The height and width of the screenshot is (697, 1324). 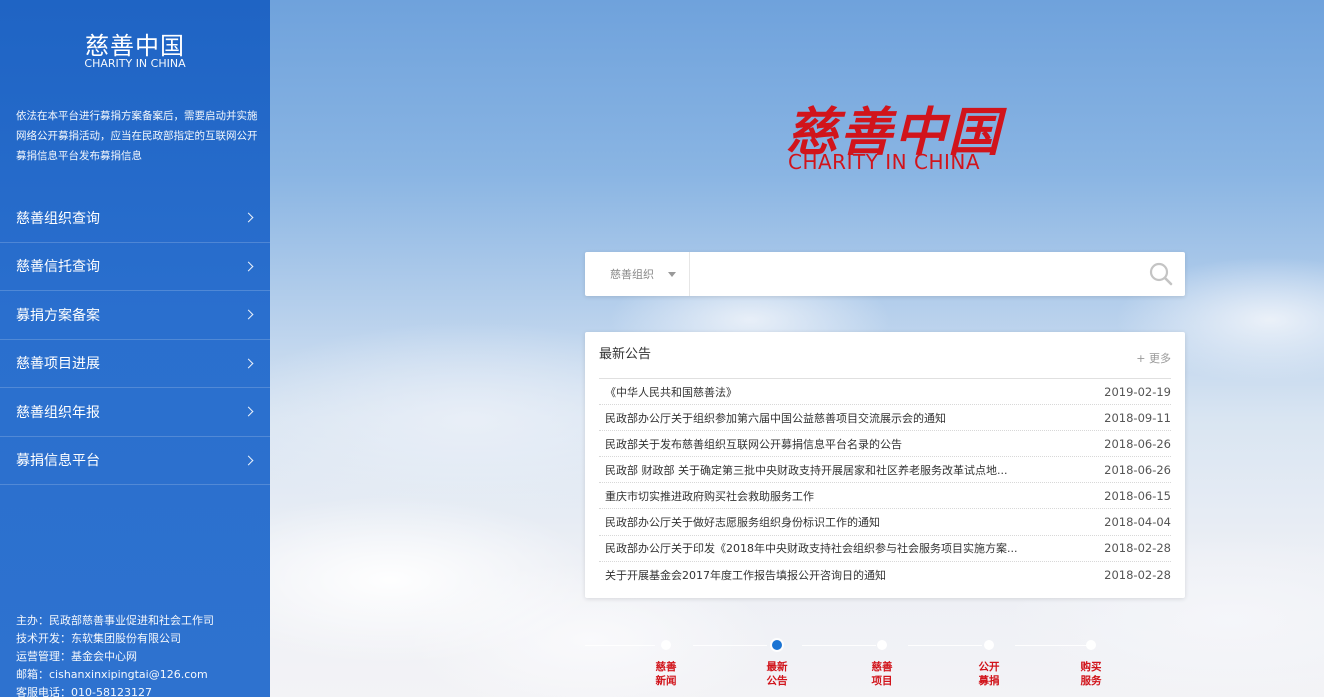 I want to click on timeline-dot-purchase-service, so click(x=1091, y=645).